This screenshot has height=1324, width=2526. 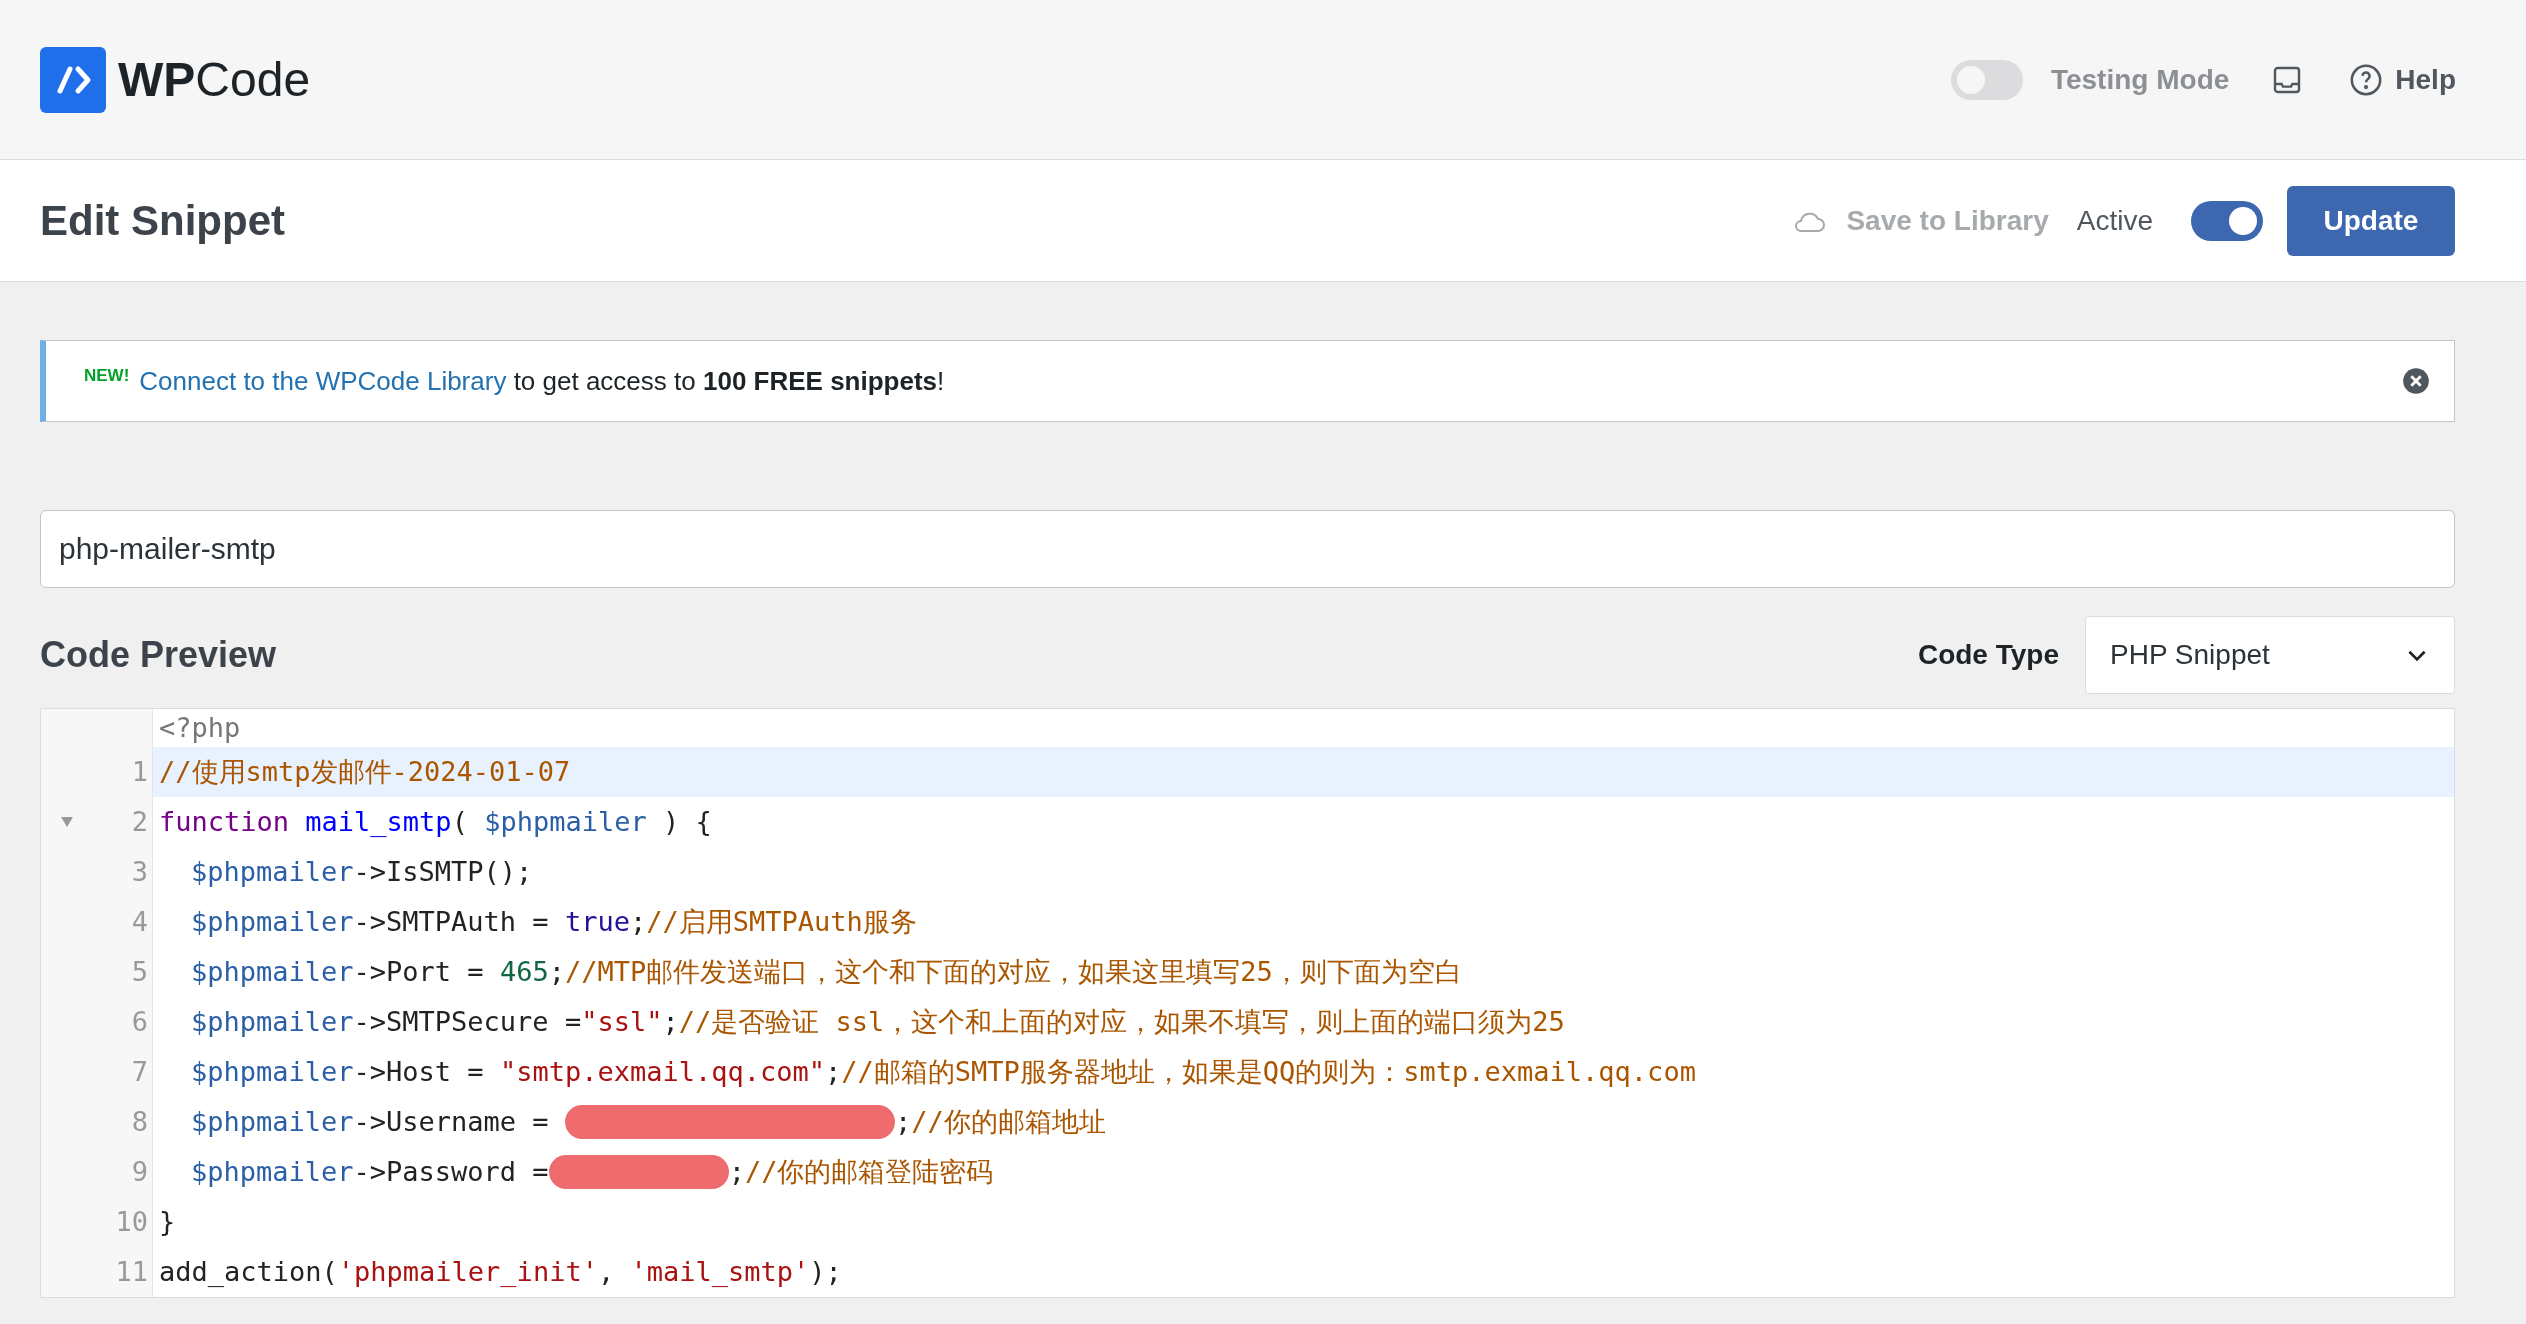 I want to click on line-number: 3, so click(x=139, y=871).